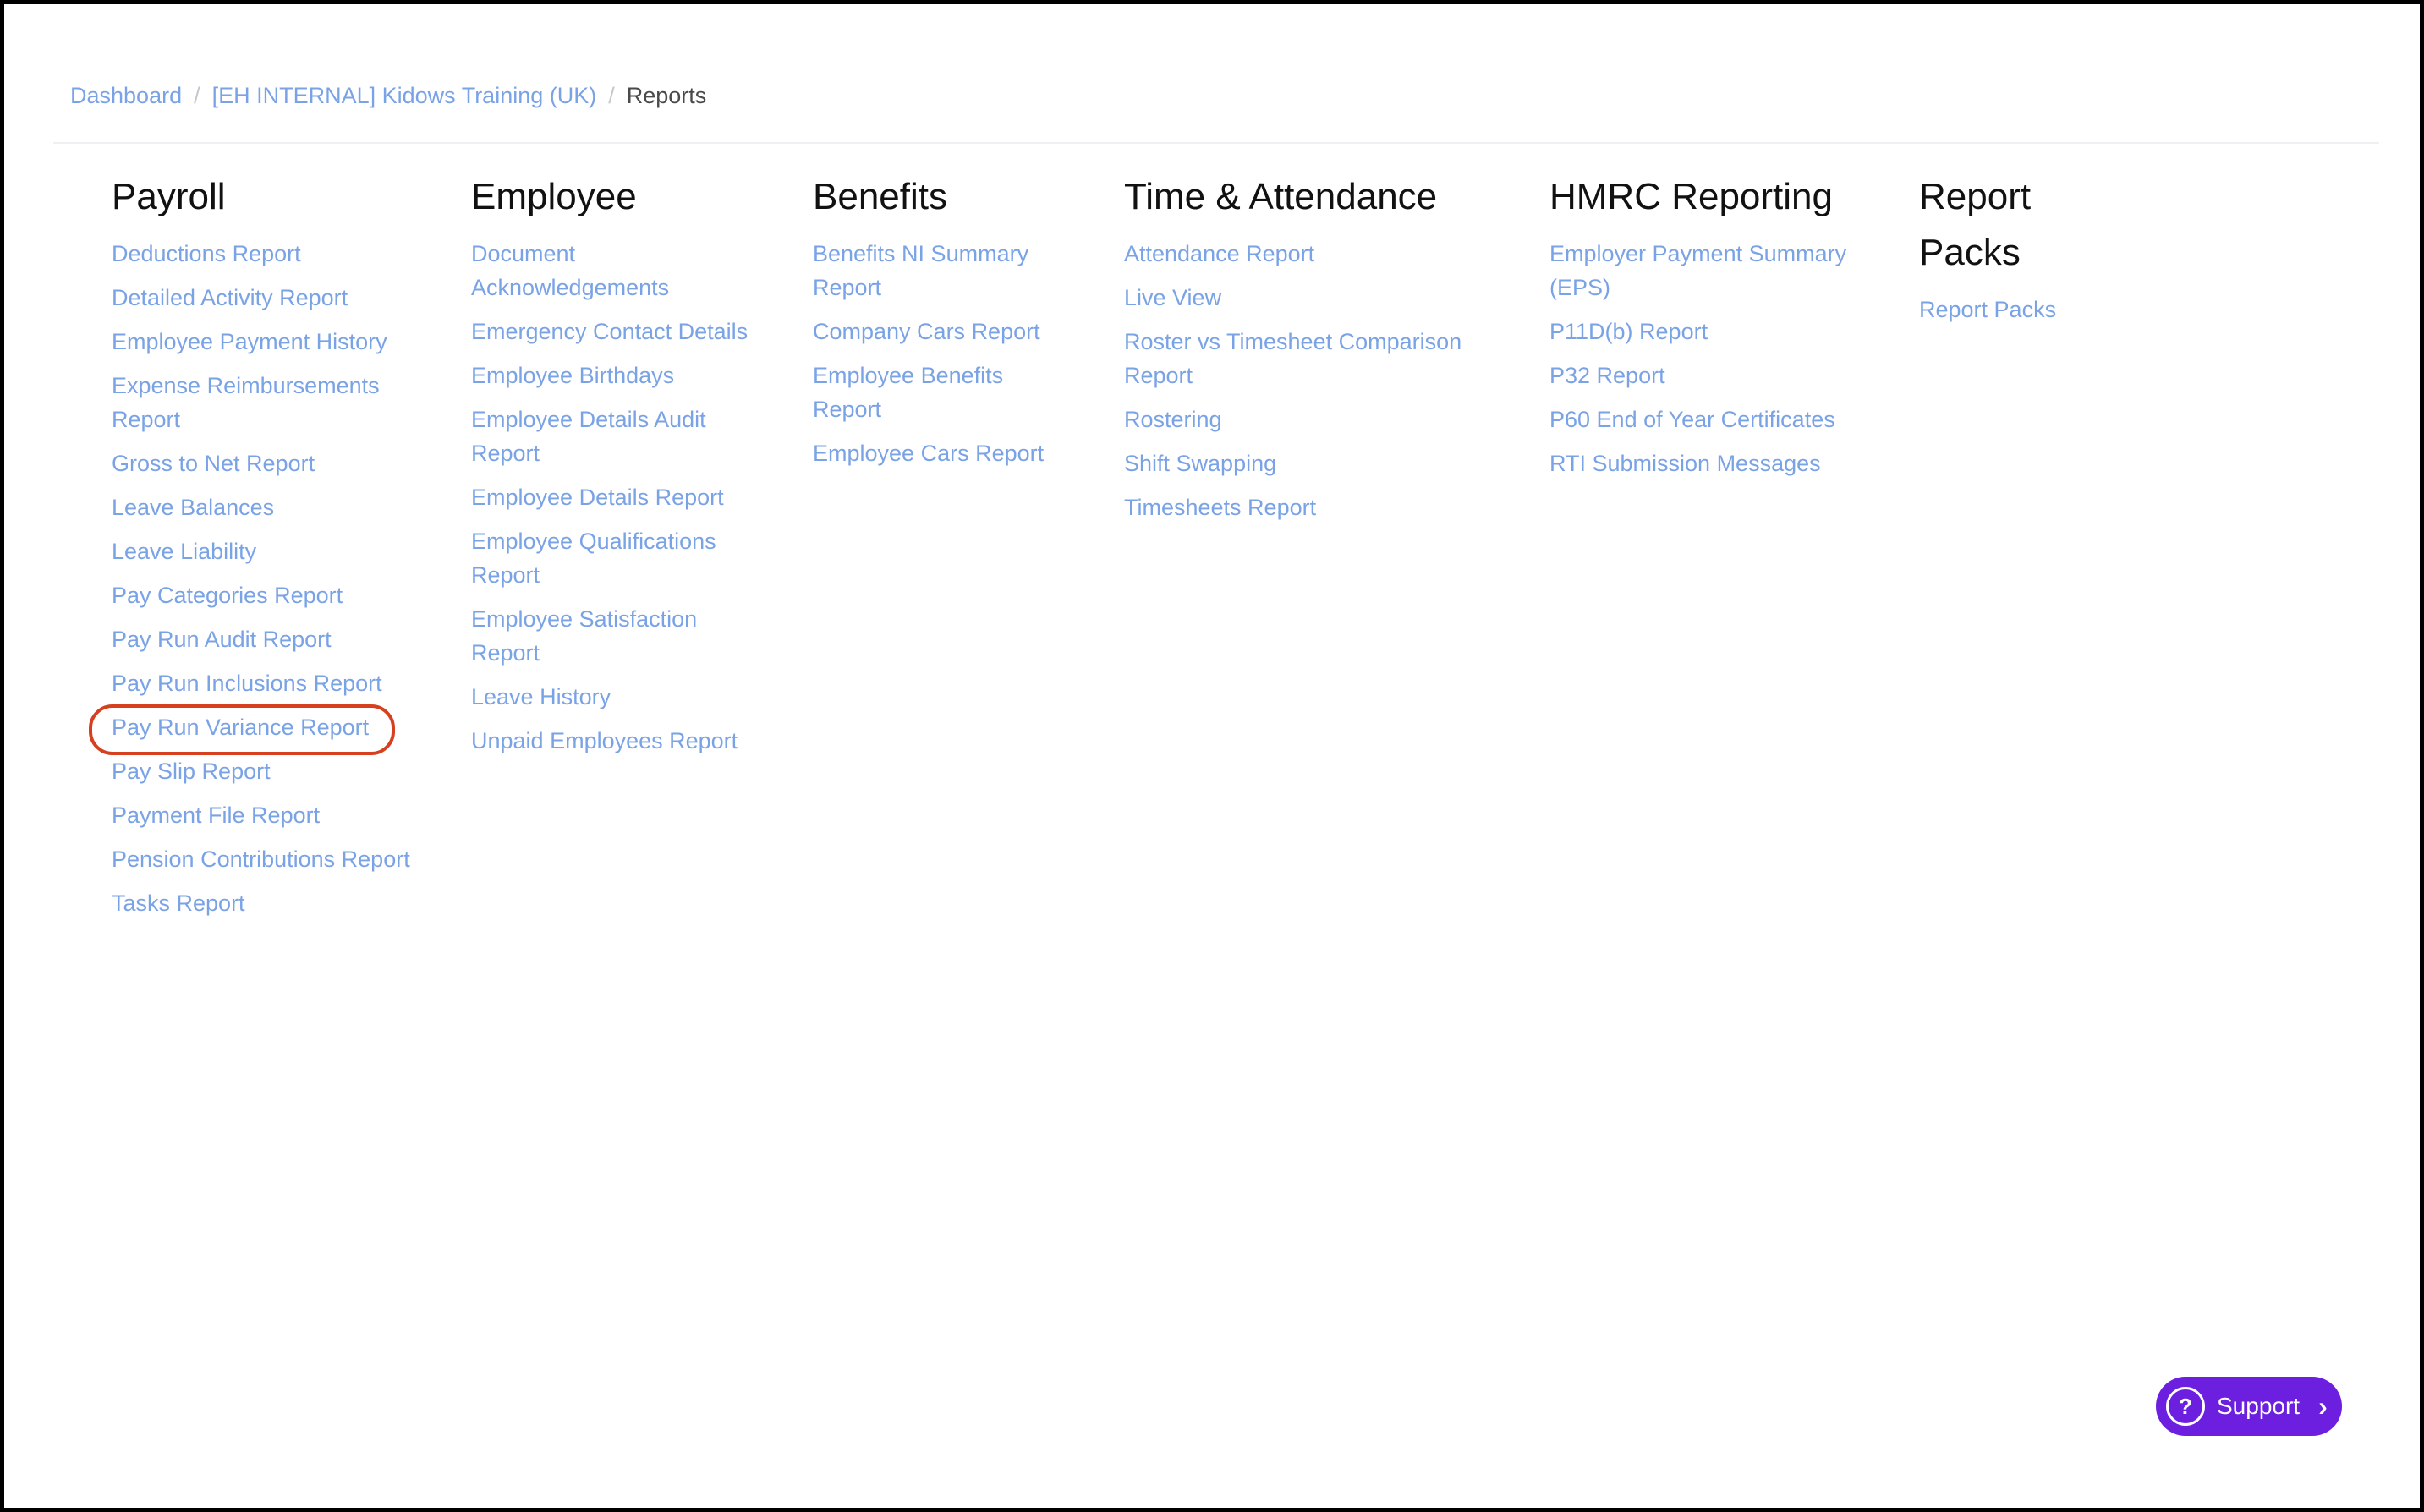  What do you see at coordinates (269, 729) in the screenshot?
I see `report-link-pay-run-variance: Pay Run Variance Report` at bounding box center [269, 729].